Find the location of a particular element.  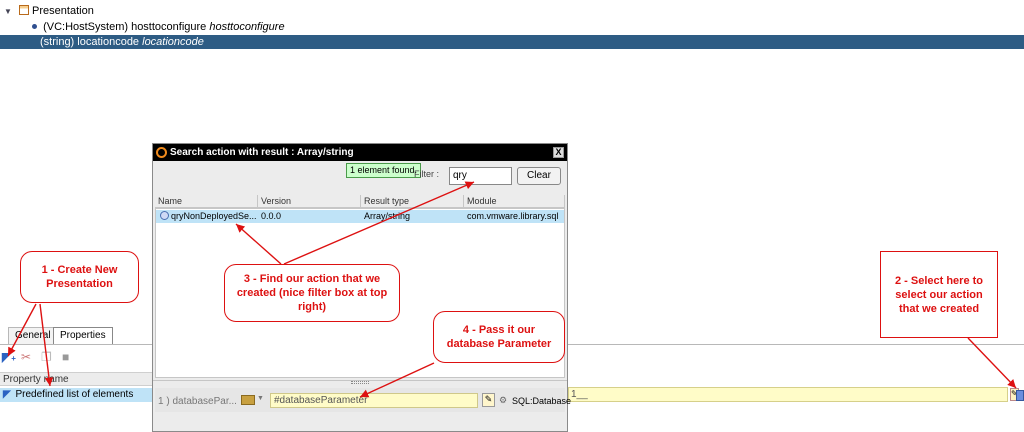

callout-create-new-presentation: 1 - Create New Presentation is located at coordinates (79, 277).